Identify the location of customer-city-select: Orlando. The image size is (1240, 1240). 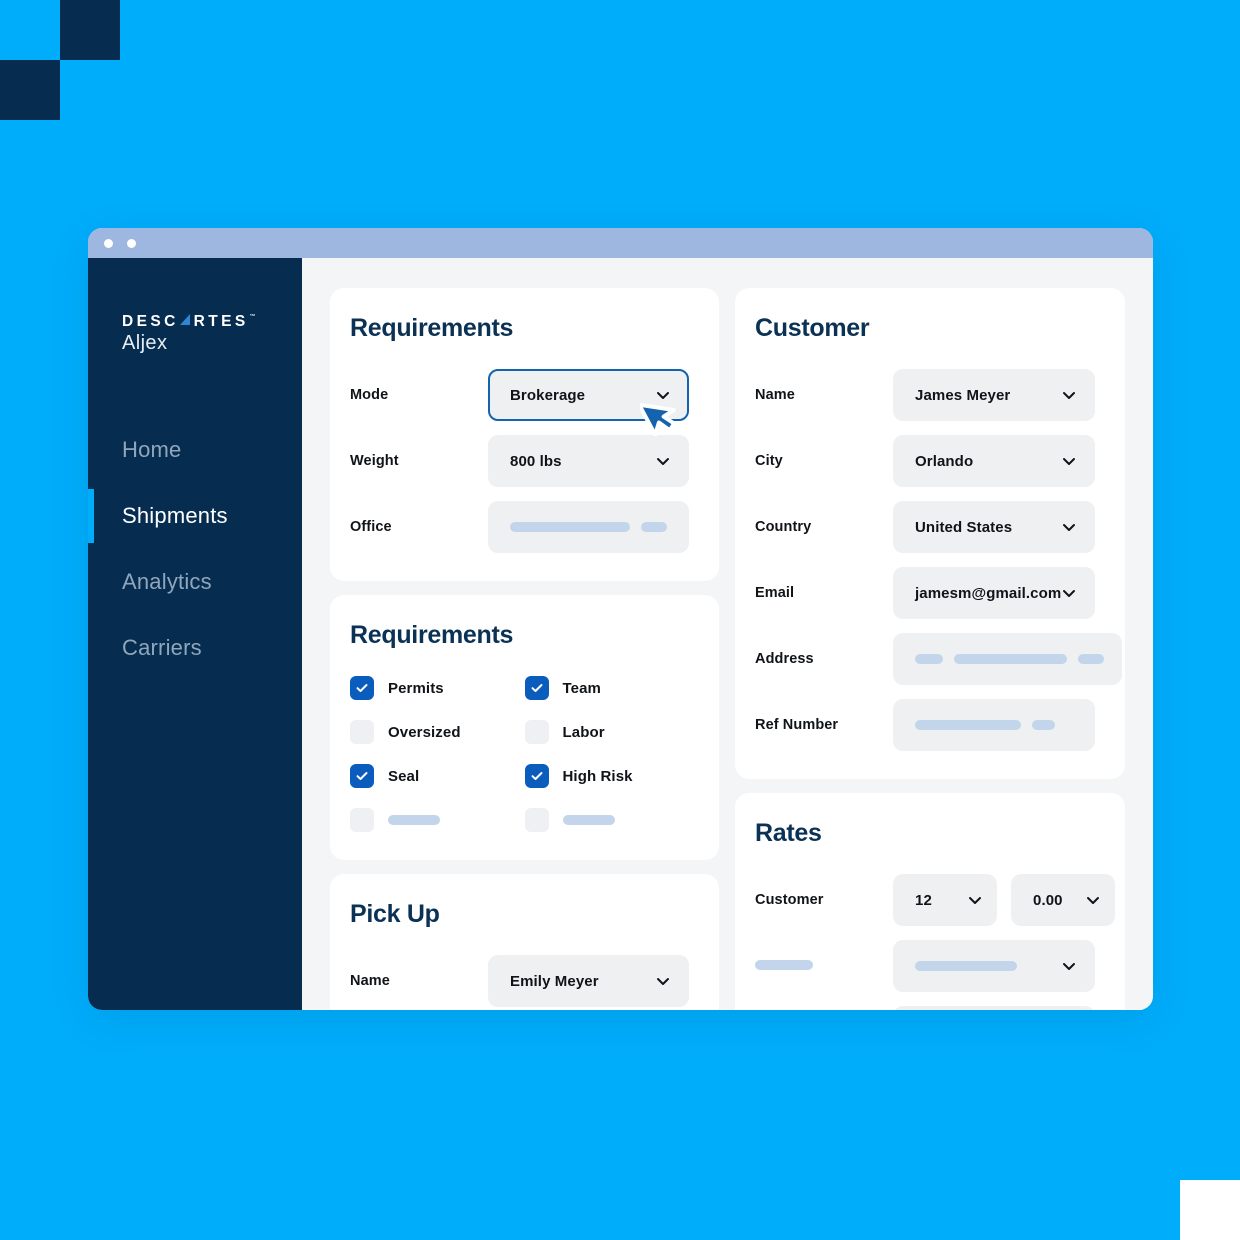
(994, 461).